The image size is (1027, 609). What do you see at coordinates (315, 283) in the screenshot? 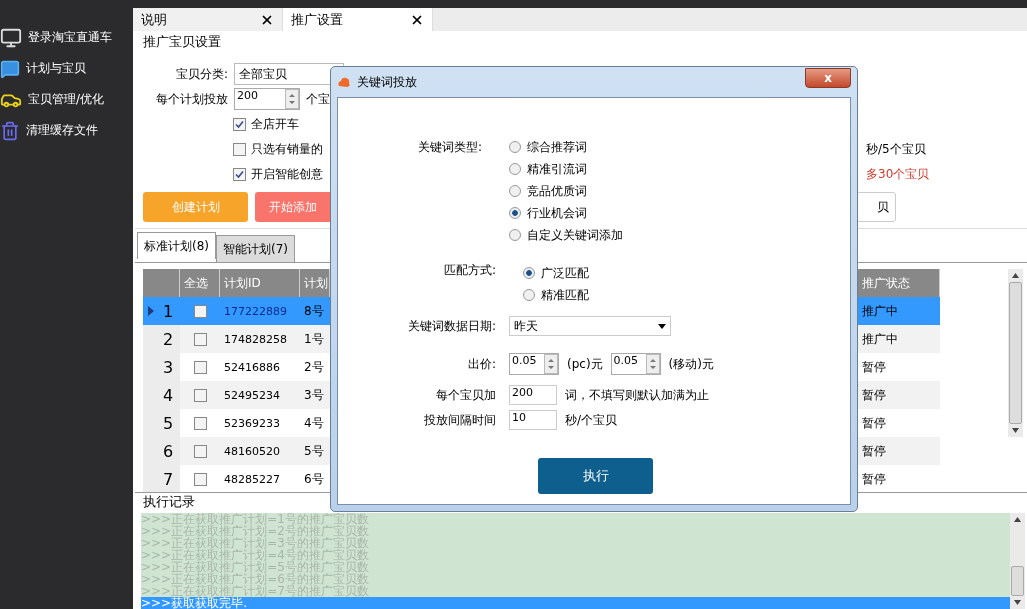
I see `column-header: 计划` at bounding box center [315, 283].